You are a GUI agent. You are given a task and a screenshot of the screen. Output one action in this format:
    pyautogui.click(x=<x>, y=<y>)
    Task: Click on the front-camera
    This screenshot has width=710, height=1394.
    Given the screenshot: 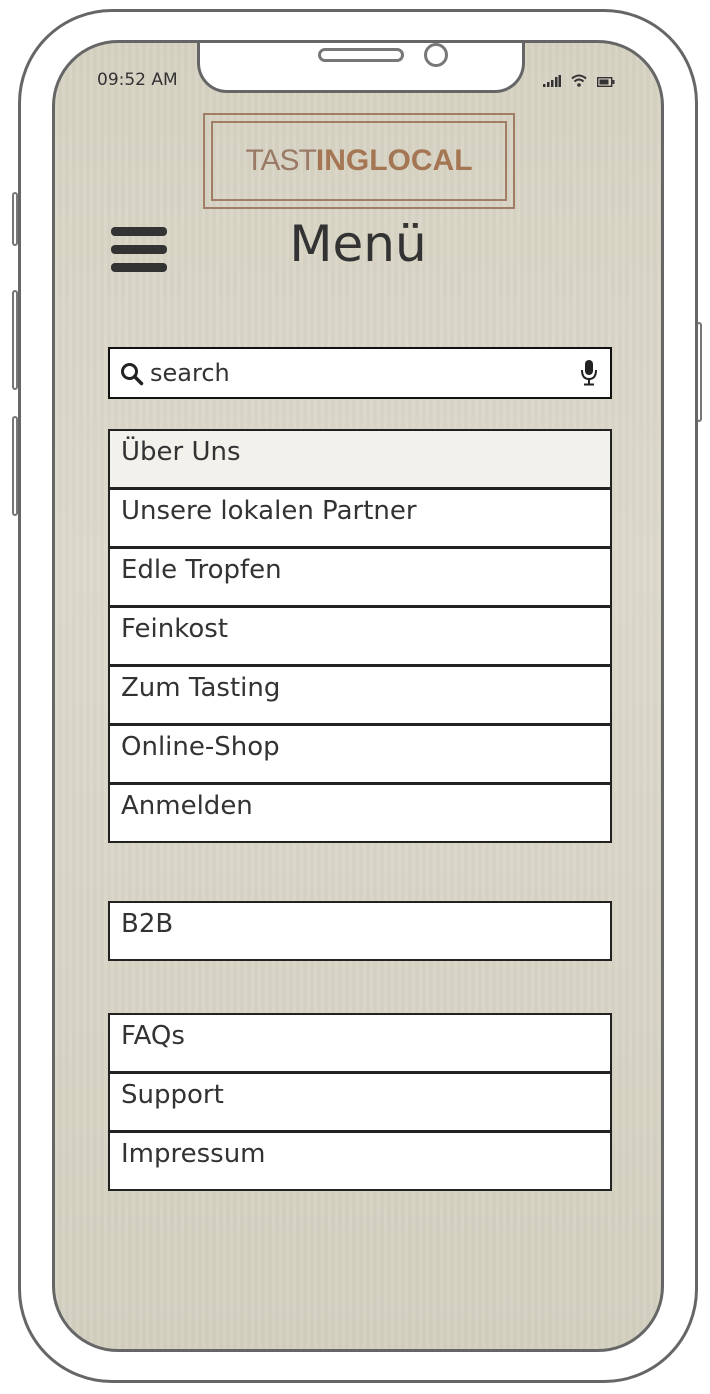 What is the action you would take?
    pyautogui.click(x=436, y=55)
    